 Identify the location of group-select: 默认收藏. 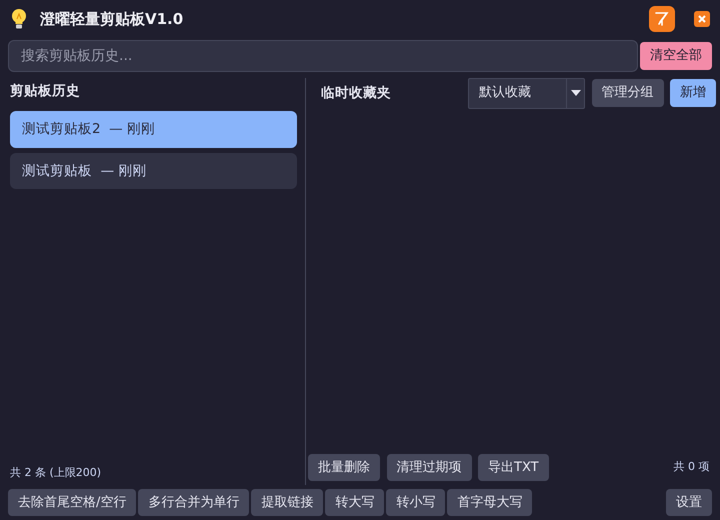
(526, 93).